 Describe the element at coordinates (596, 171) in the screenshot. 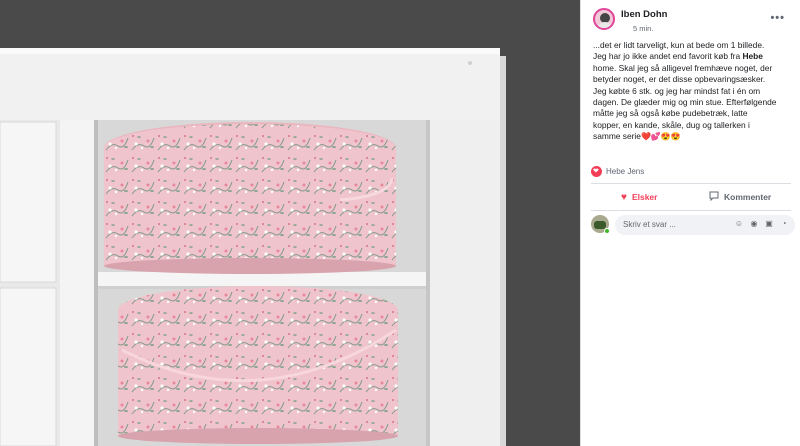

I see `love-reaction-icon` at that location.